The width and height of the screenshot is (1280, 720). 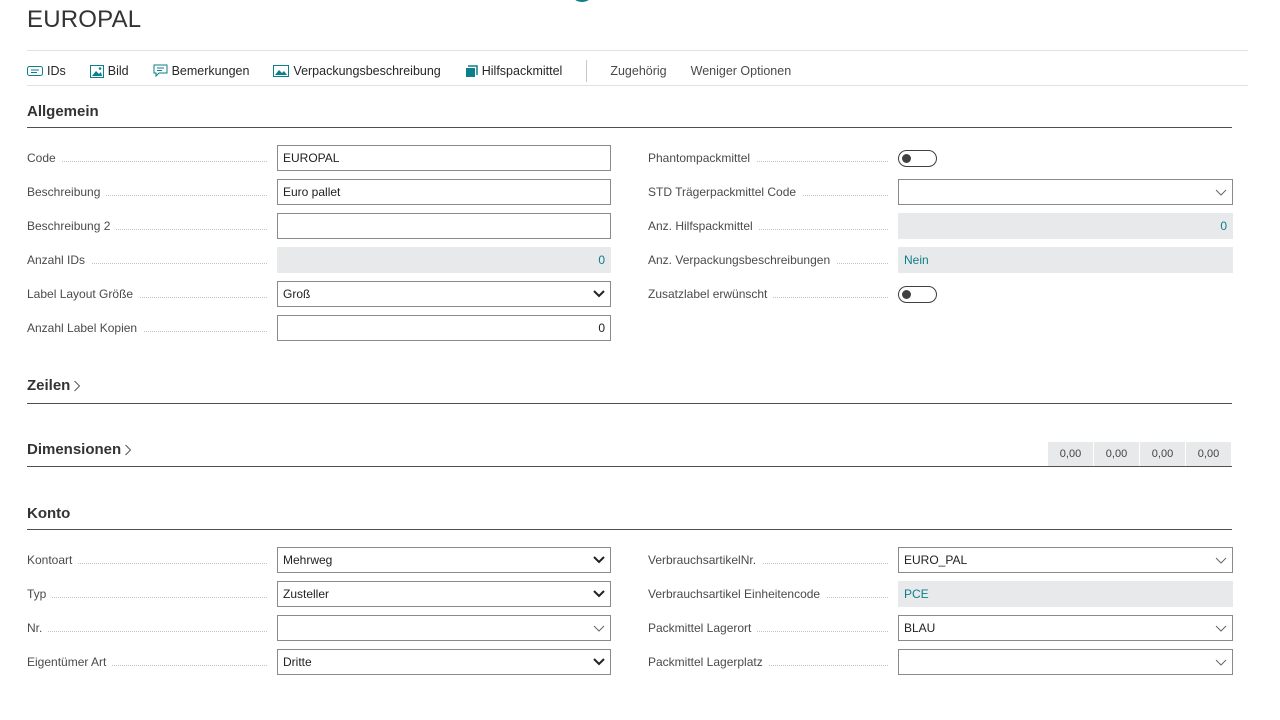 I want to click on anz-verpackungsbeschreibungen-value-box: Nein, so click(x=1065, y=260).